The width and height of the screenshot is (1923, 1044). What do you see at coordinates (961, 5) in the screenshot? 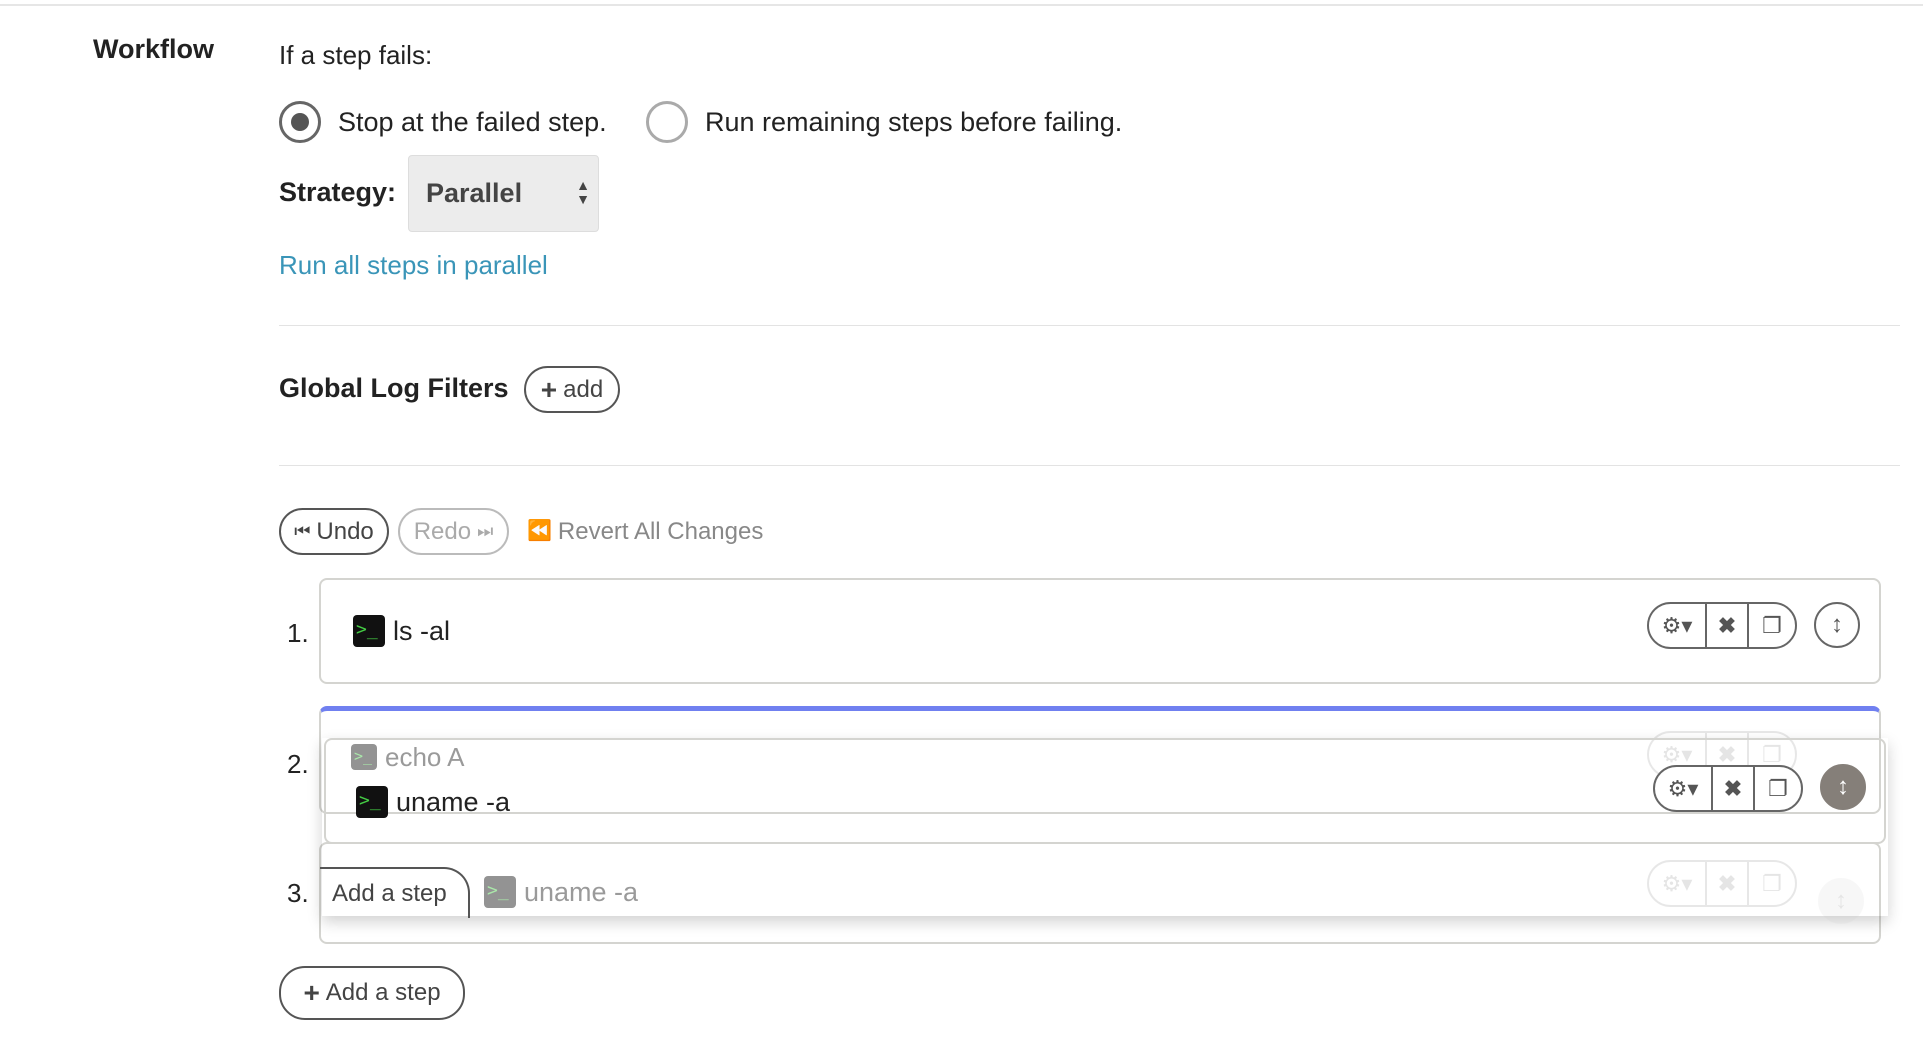
I see `top-divider` at bounding box center [961, 5].